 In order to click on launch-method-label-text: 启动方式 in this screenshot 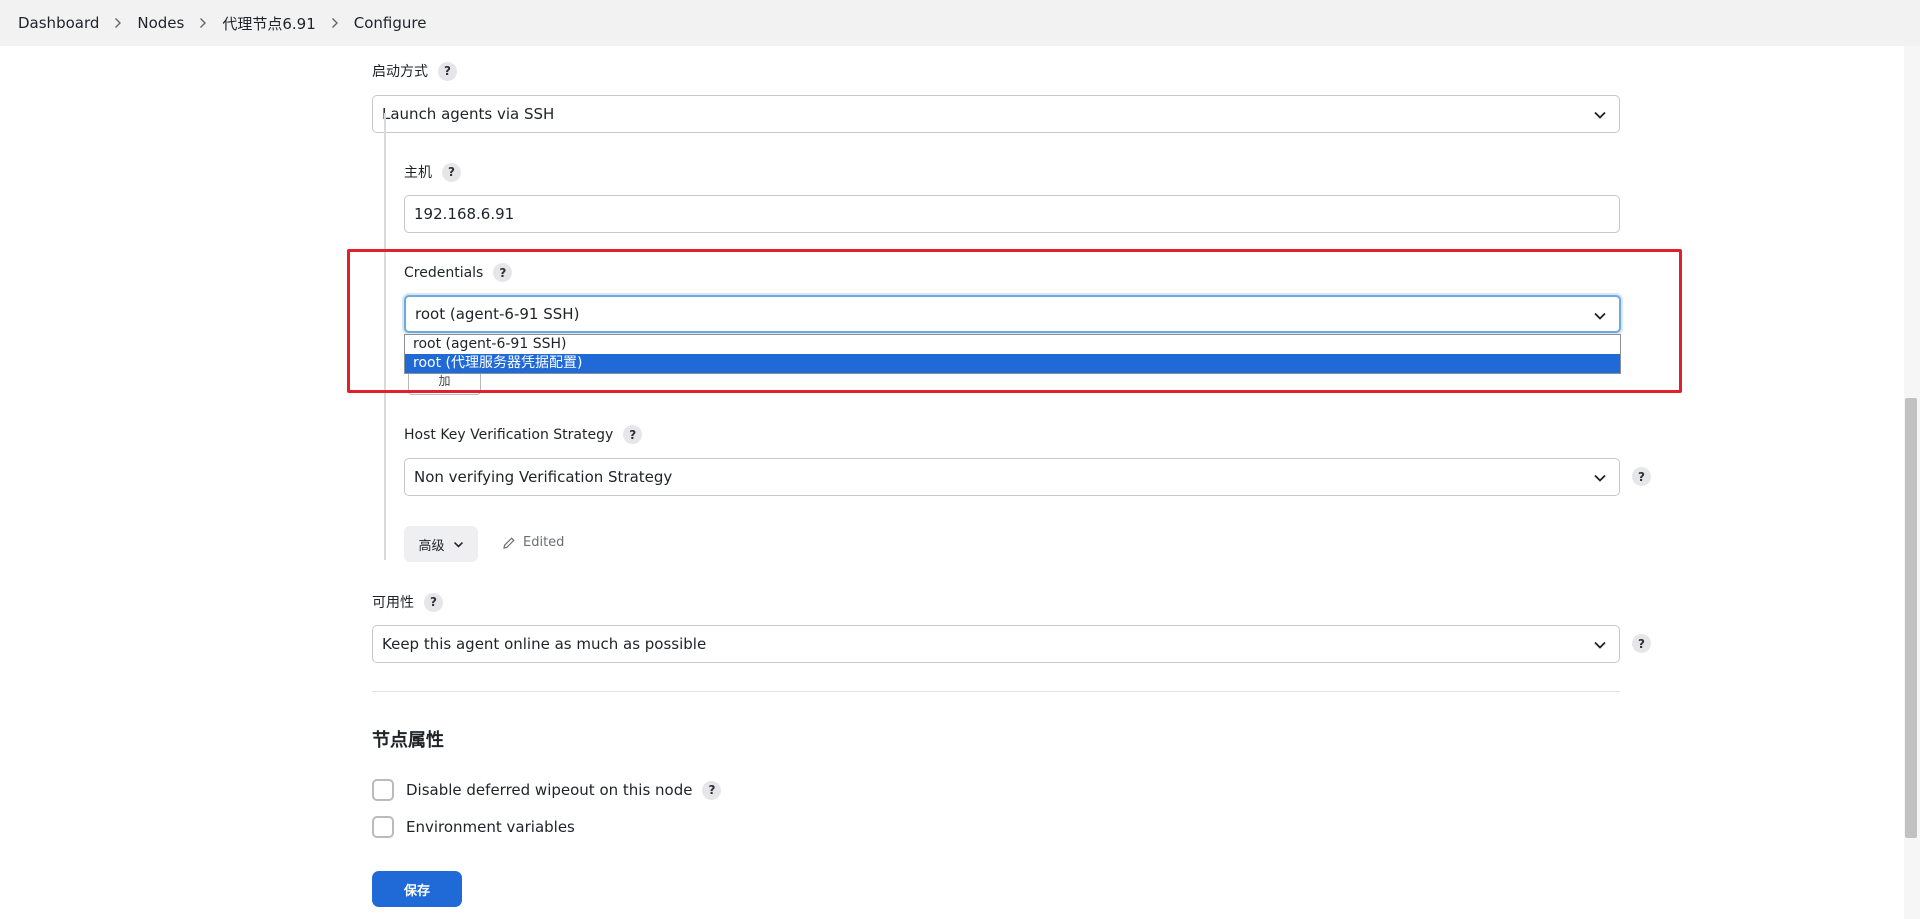, I will do `click(400, 72)`.